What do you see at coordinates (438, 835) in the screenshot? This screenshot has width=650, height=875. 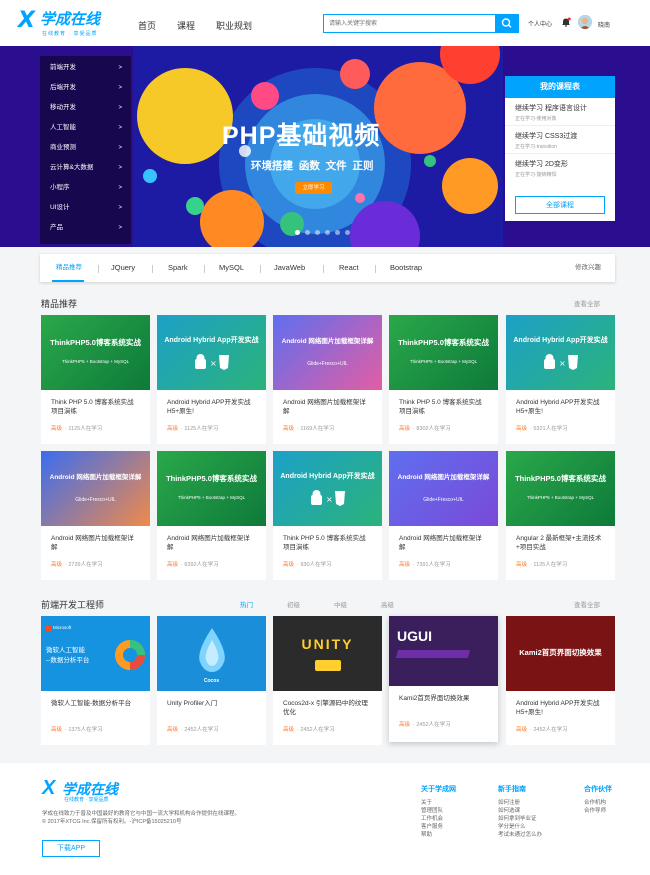 I see `footer-link: 帮助` at bounding box center [438, 835].